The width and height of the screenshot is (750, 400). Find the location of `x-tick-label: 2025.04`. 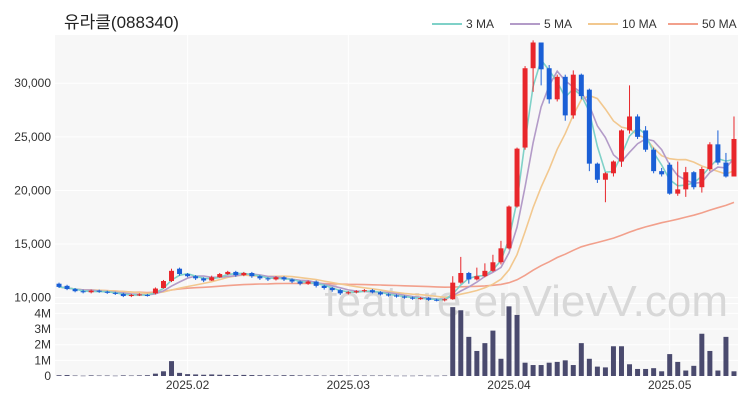

x-tick-label: 2025.04 is located at coordinates (509, 385).